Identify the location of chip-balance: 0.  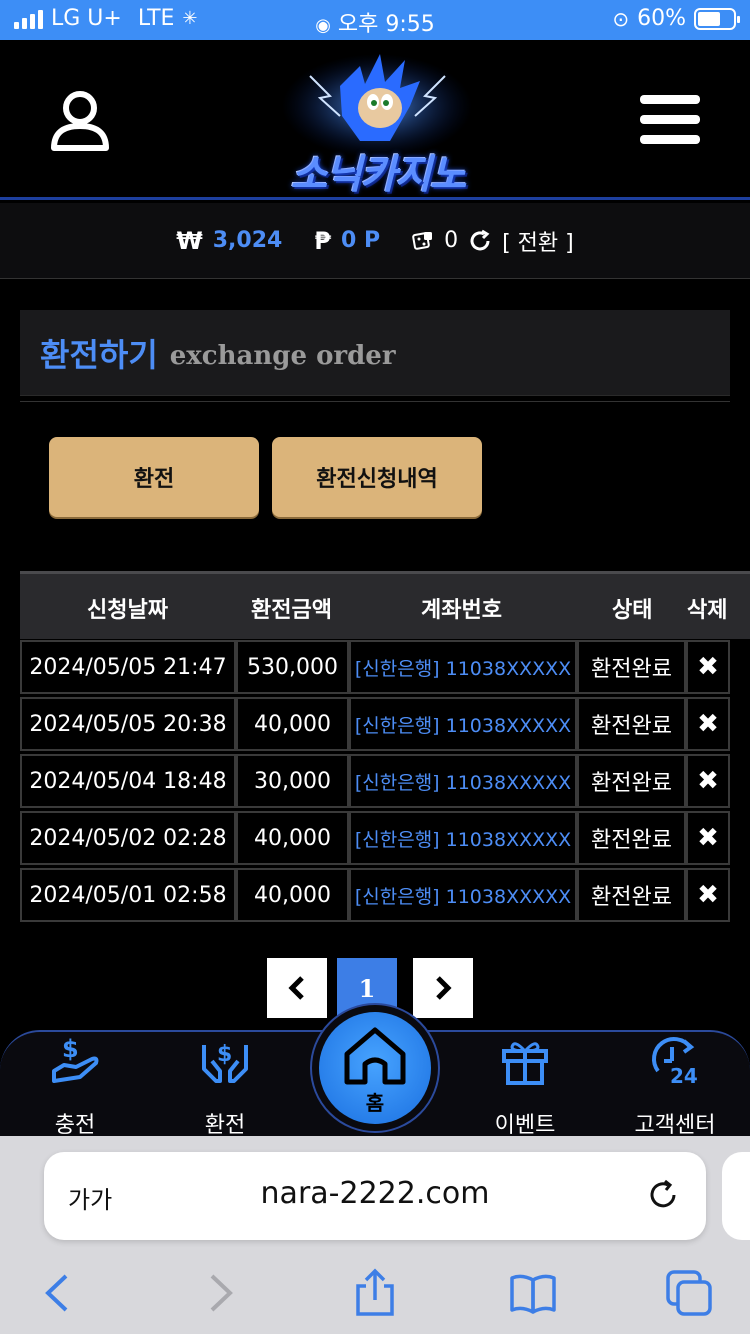
(451, 240).